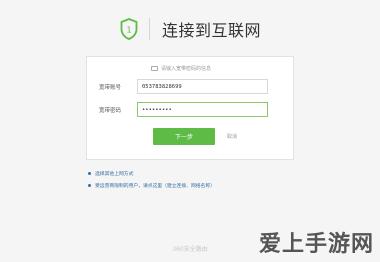 This screenshot has width=380, height=262. Describe the element at coordinates (149, 29) in the screenshot. I see `header-divider` at that location.